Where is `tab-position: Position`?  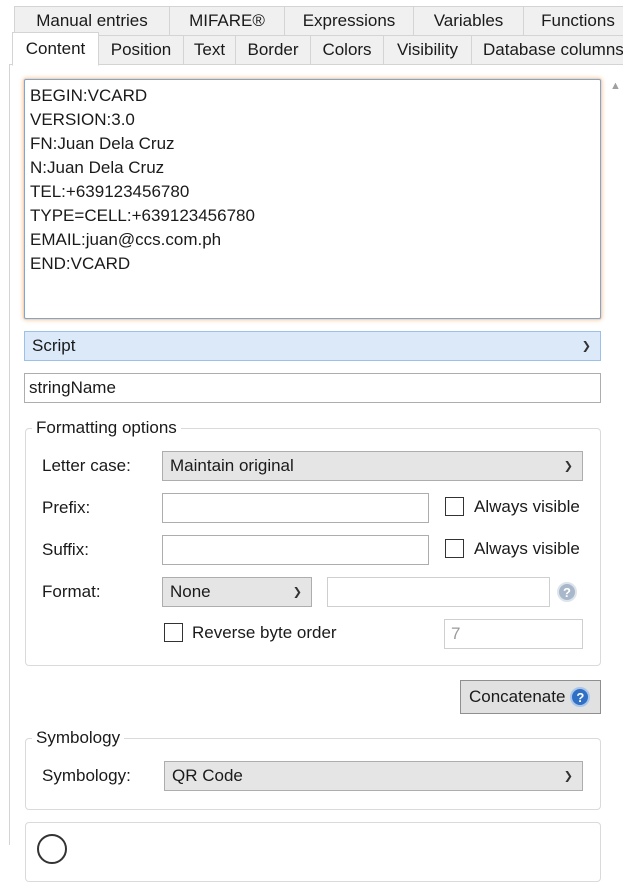
tab-position: Position is located at coordinates (141, 50).